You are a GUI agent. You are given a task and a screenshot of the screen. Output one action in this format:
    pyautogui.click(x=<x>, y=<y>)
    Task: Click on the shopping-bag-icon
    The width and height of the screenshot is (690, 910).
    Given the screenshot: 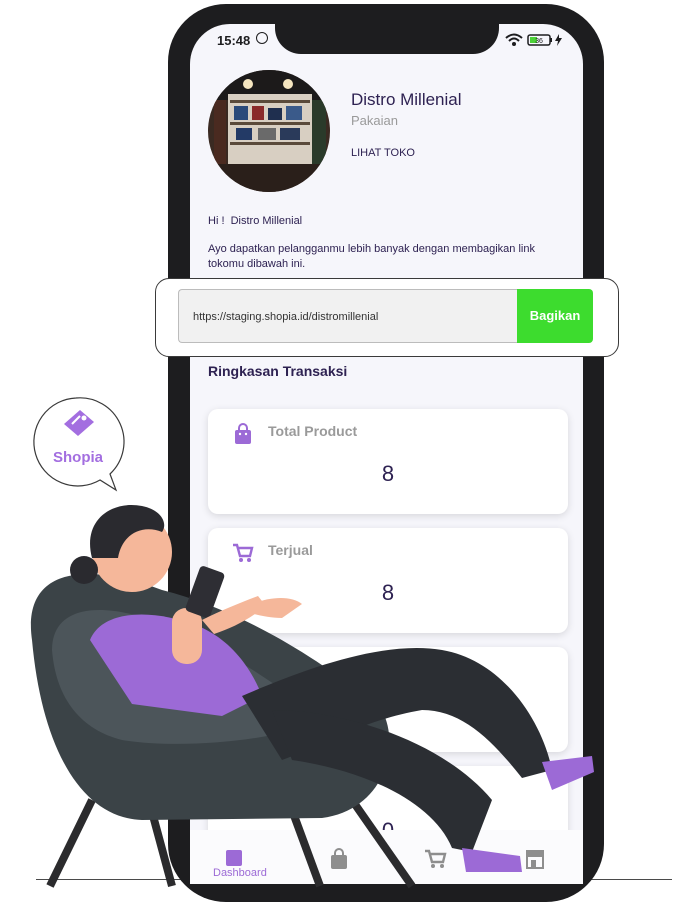 What is the action you would take?
    pyautogui.click(x=243, y=433)
    